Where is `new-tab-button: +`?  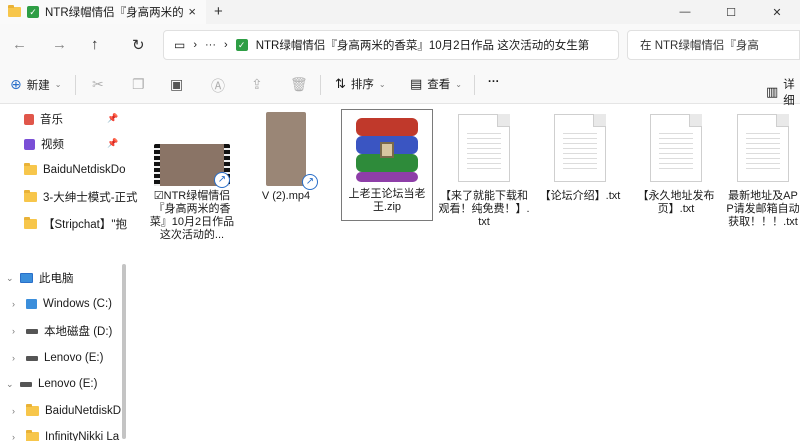
new-tab-button: + is located at coordinates (218, 11).